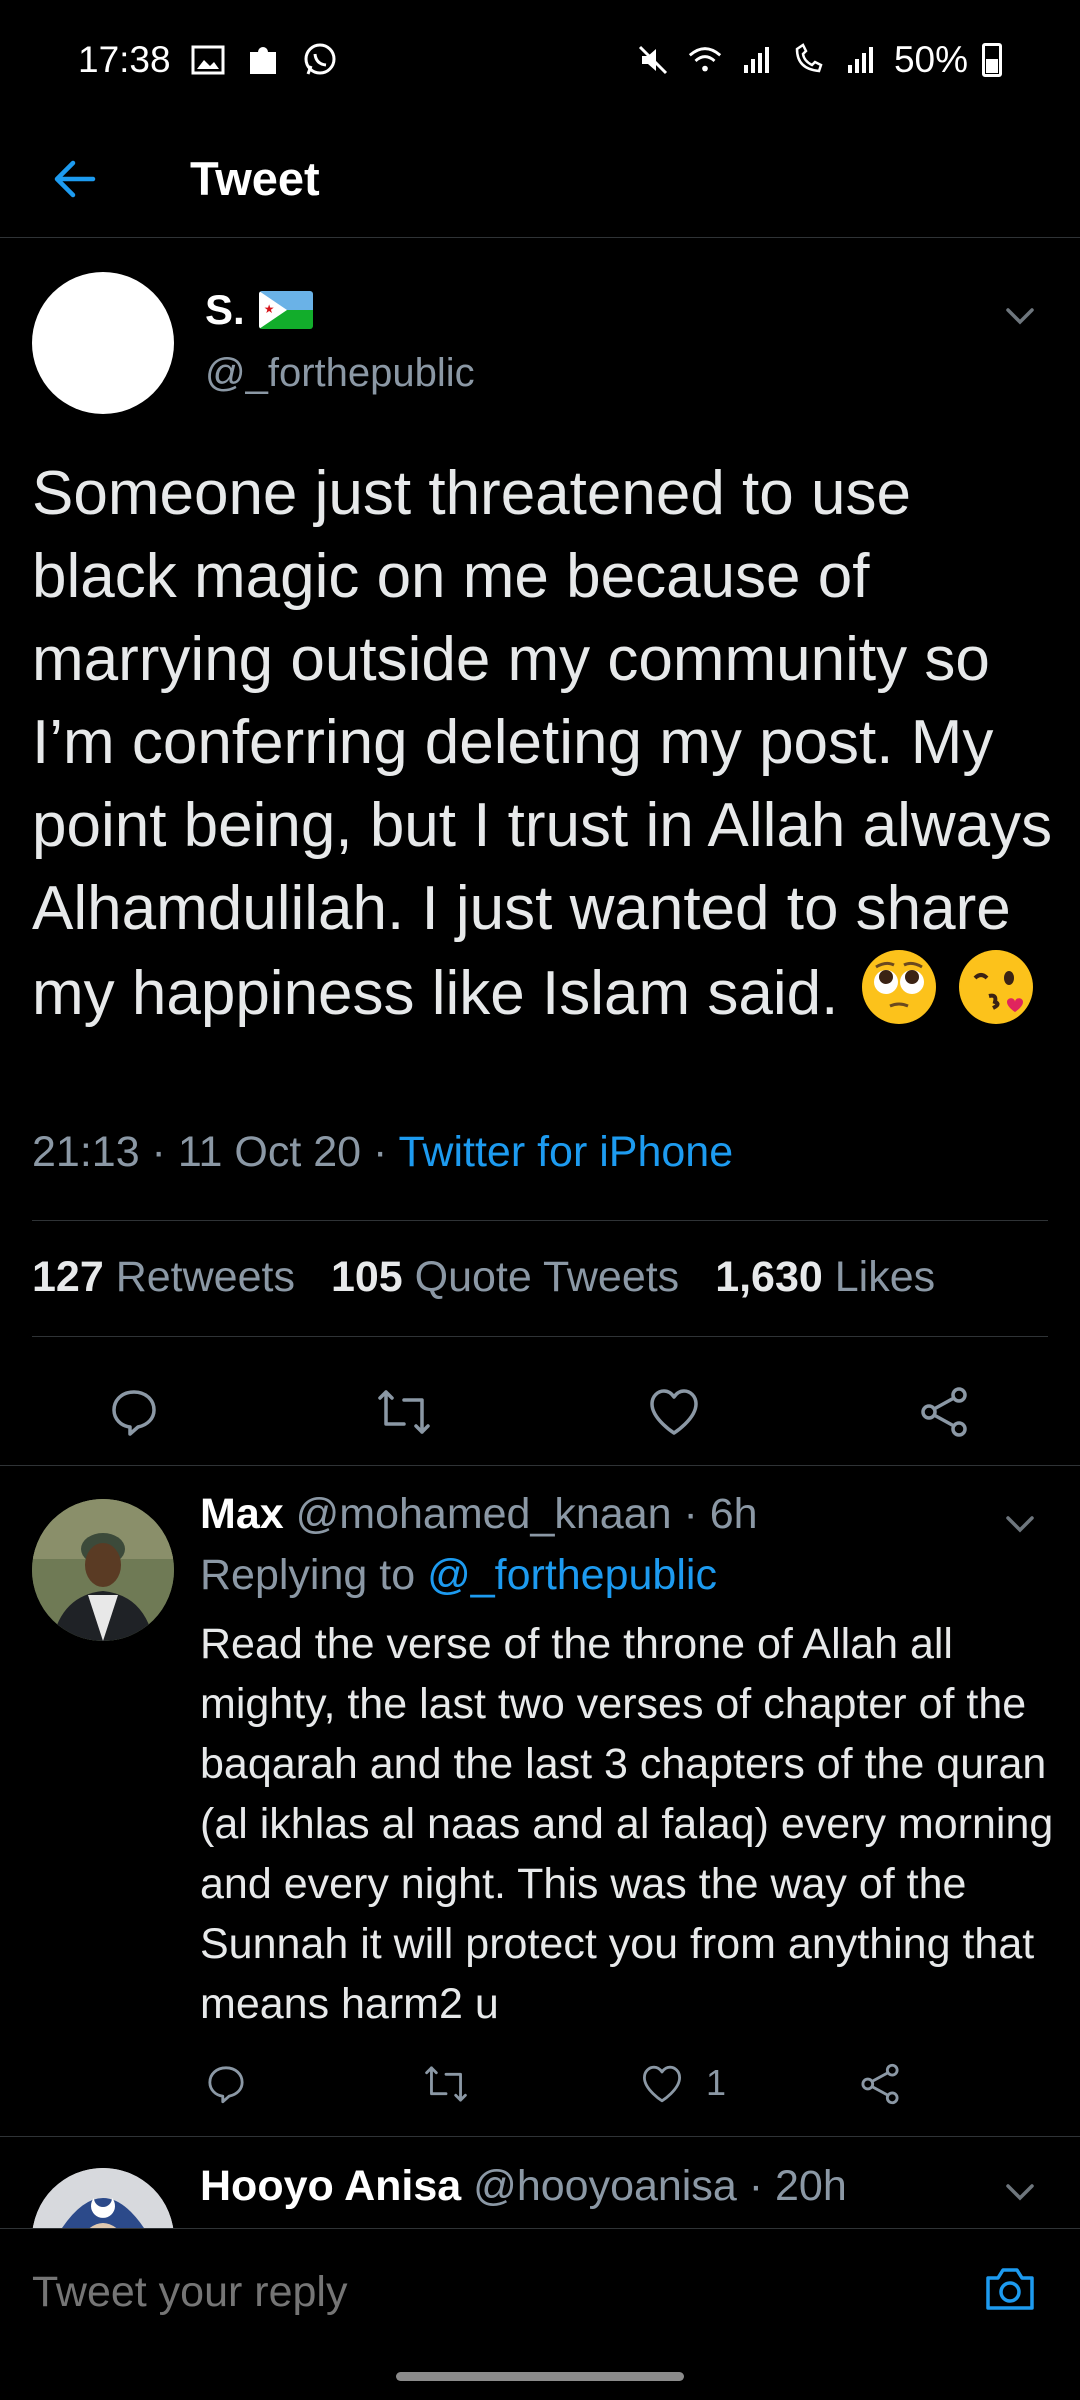  Describe the element at coordinates (733, 1514) in the screenshot. I see `reply-time: 6h` at that location.